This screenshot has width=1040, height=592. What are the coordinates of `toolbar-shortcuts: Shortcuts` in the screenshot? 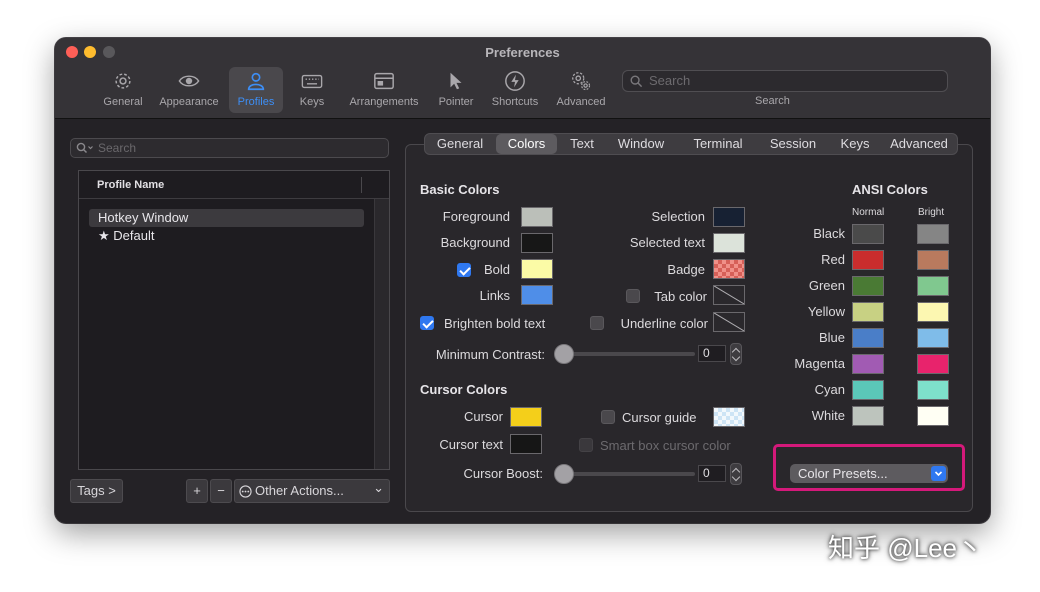 It's located at (515, 90).